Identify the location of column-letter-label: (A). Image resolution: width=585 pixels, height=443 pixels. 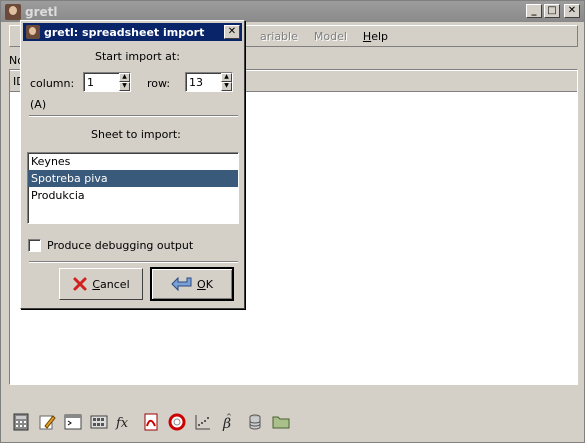
(38, 104).